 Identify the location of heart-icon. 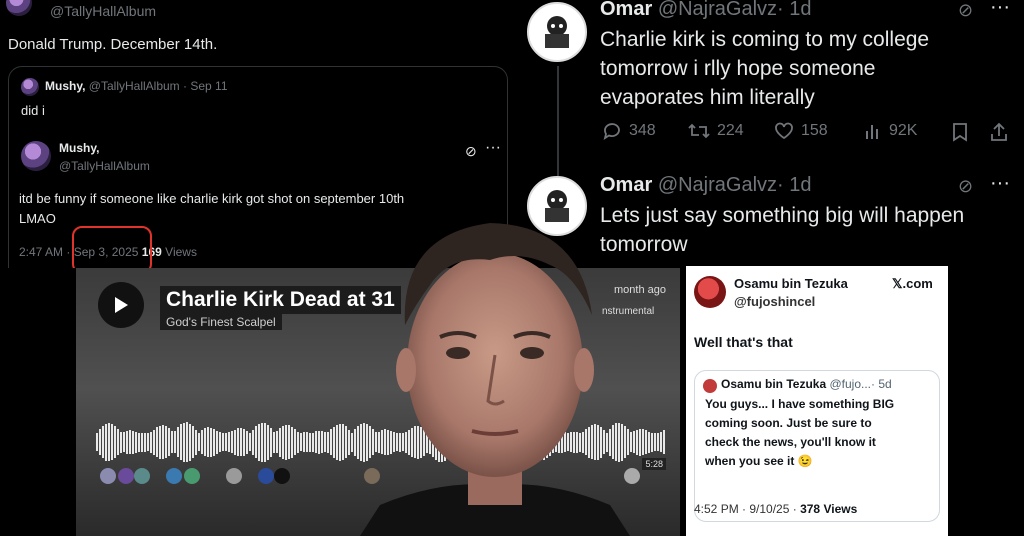
(784, 131).